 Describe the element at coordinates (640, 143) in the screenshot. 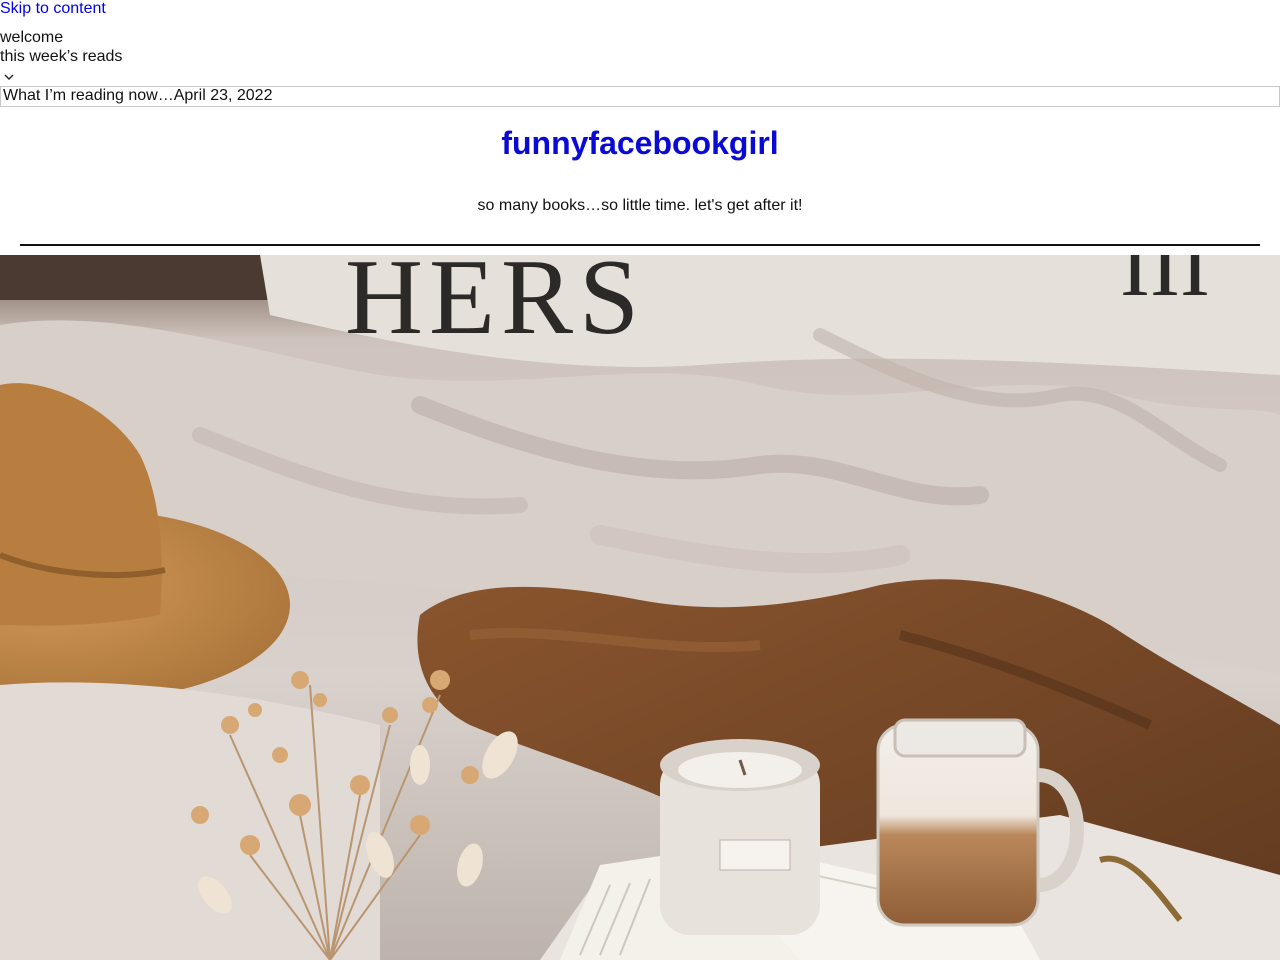

I see `site-title: funnyfacebookgirl` at that location.